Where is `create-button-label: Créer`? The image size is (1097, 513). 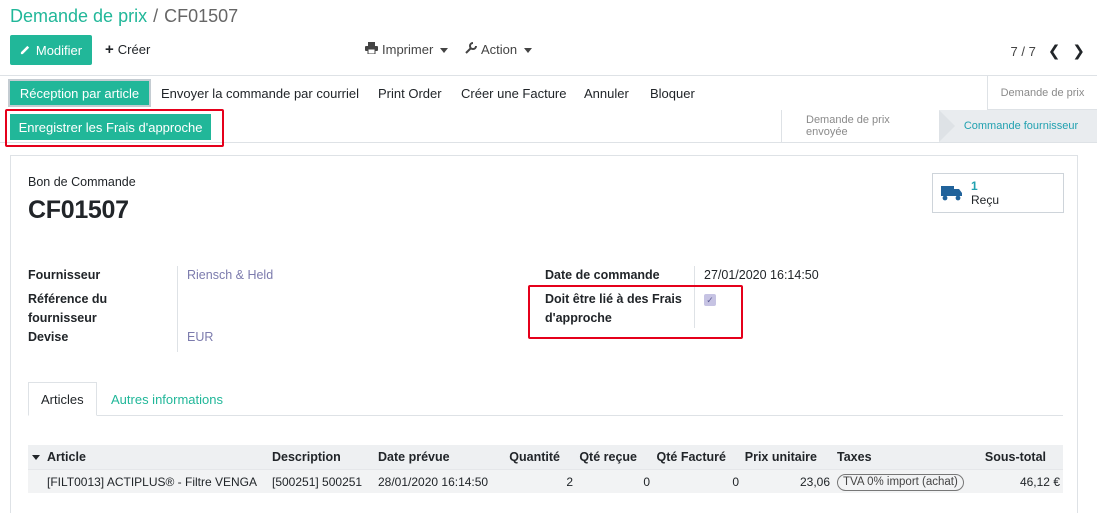
create-button-label: Créer is located at coordinates (134, 49).